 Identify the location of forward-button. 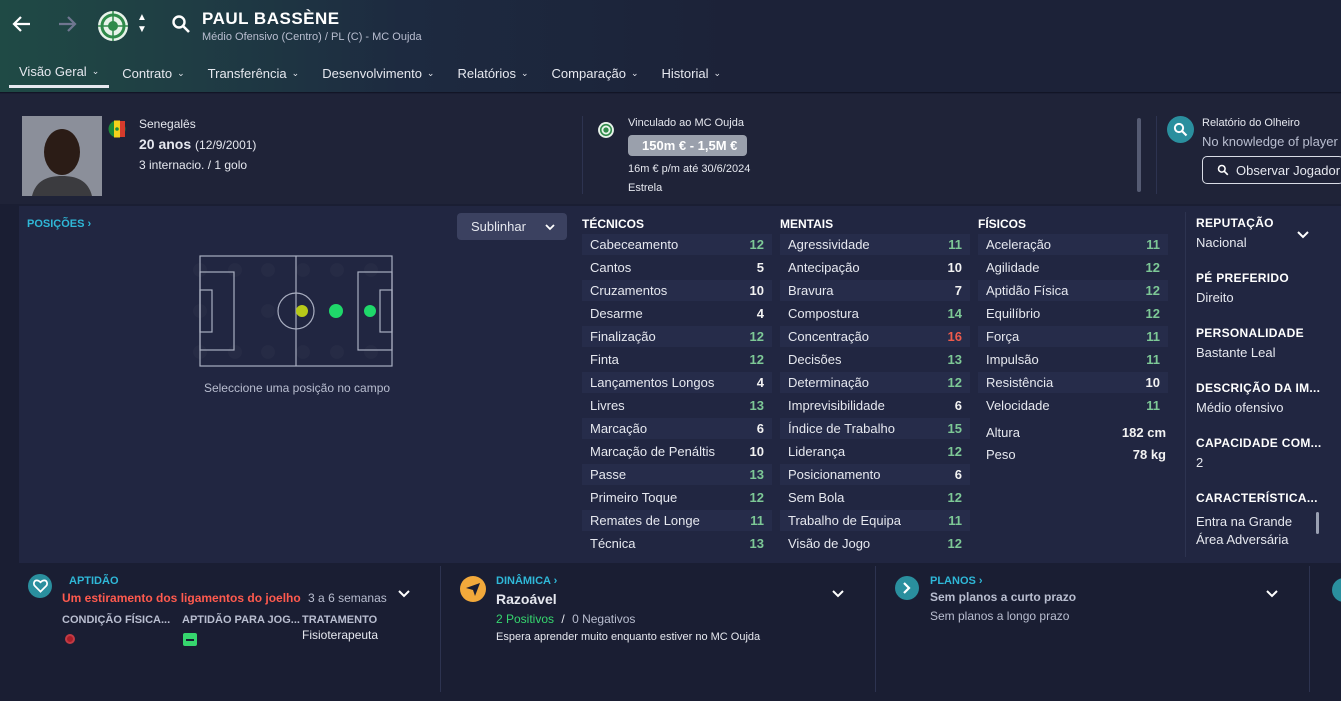
(67, 24).